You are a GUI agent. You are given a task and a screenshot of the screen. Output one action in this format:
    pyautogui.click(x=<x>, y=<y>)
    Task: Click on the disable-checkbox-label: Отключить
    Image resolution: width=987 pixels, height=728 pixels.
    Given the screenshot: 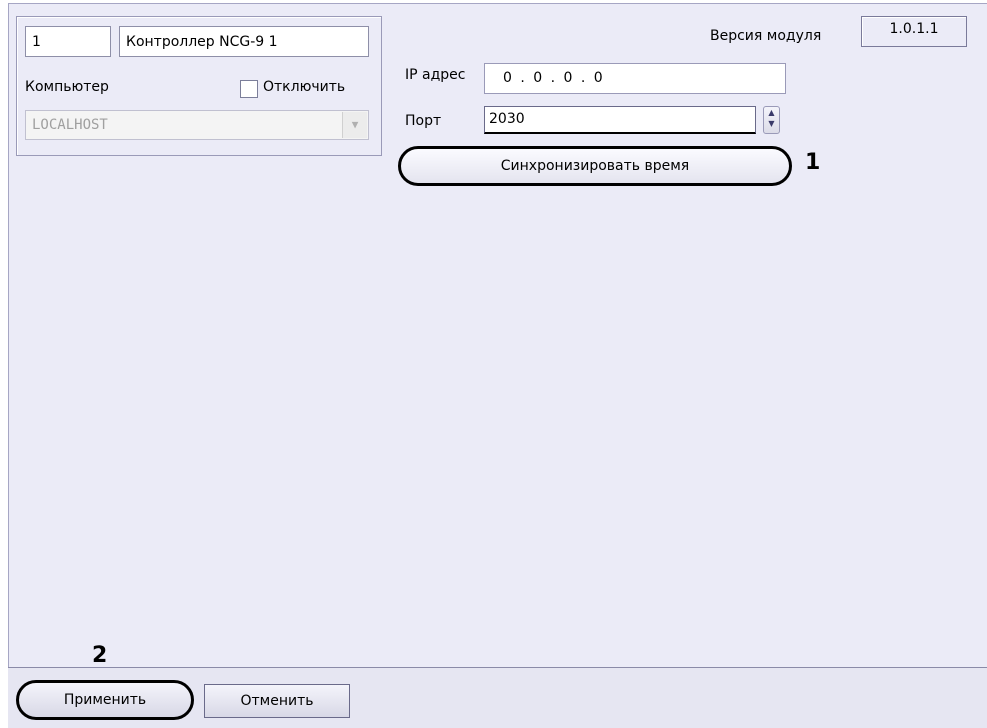 What is the action you would take?
    pyautogui.click(x=304, y=87)
    